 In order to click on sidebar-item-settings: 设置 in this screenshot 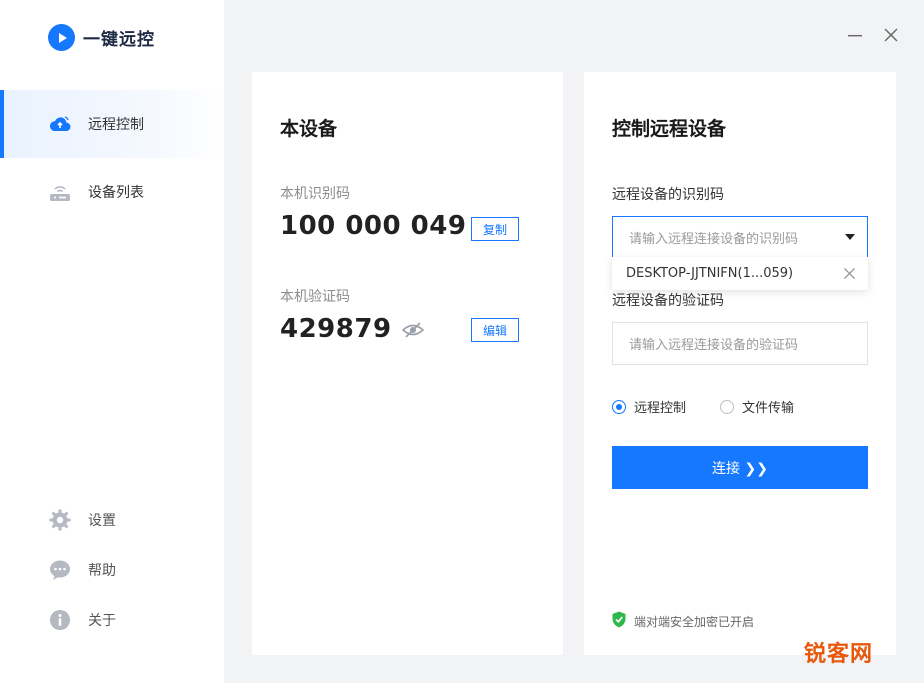, I will do `click(82, 520)`.